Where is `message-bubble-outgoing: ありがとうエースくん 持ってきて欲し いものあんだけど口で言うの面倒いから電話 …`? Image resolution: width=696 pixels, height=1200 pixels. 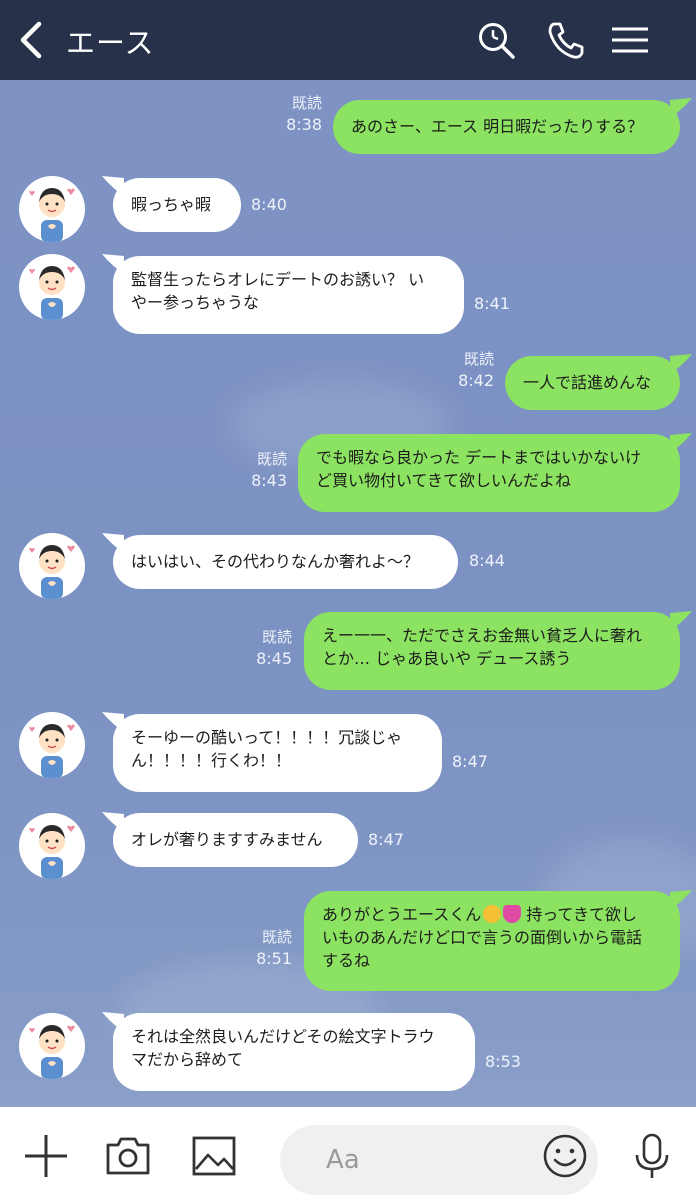
message-bubble-outgoing: ありがとうエースくん 持ってきて欲し いものあんだけど口で言うの面倒いから電話 … is located at coordinates (492, 941).